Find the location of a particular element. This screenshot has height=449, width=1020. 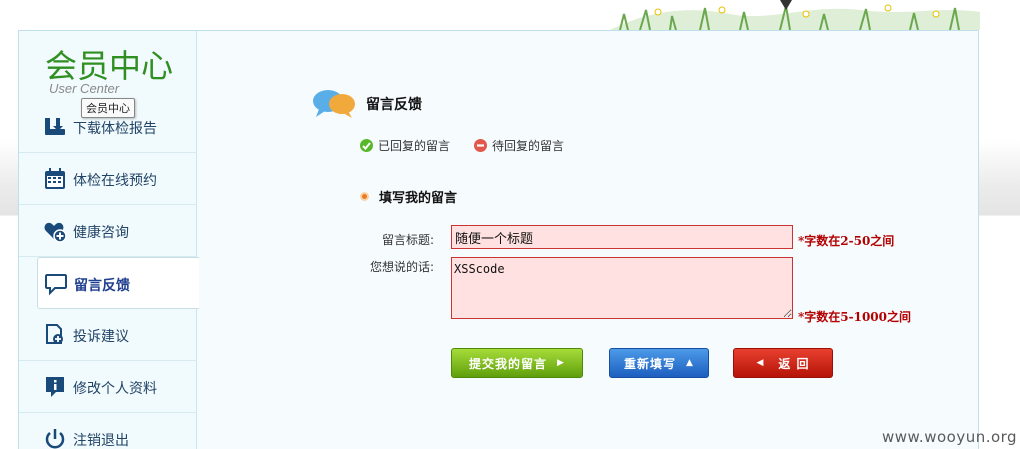

document-plus-icon is located at coordinates (55, 335).